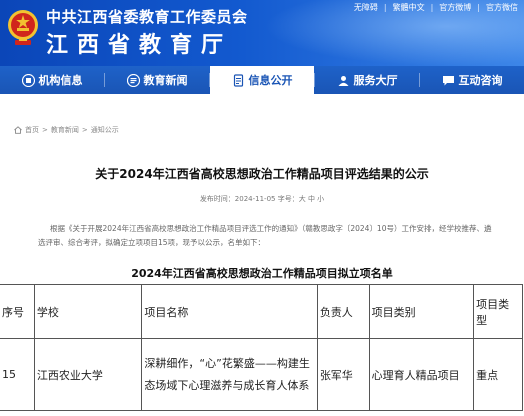 The width and height of the screenshot is (524, 416). I want to click on nav-item-label: 机构信息, so click(60, 80).